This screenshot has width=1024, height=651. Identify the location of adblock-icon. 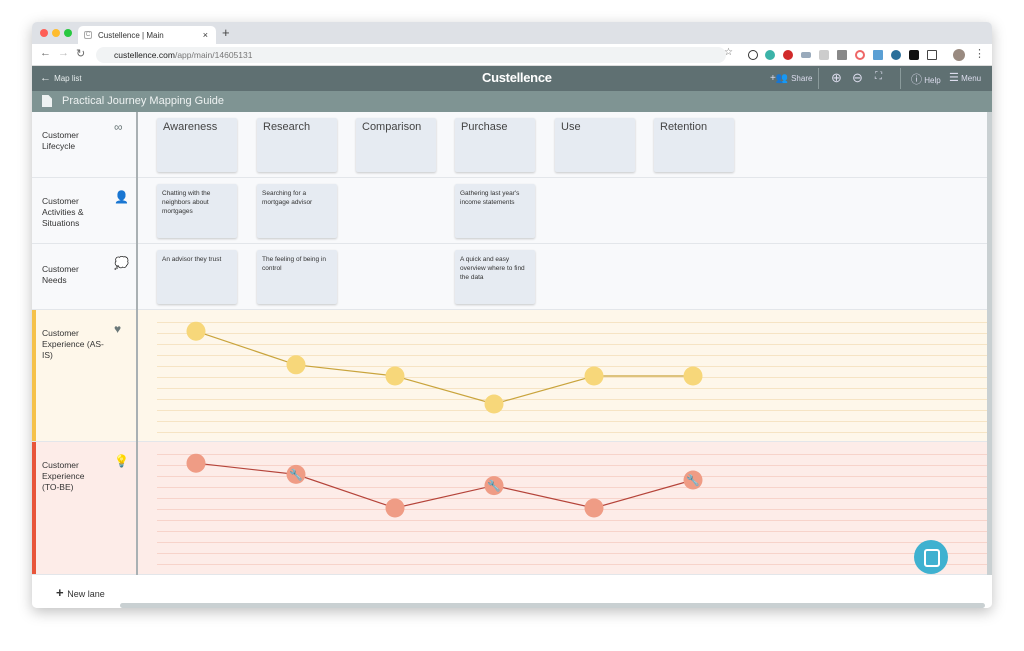
(788, 55).